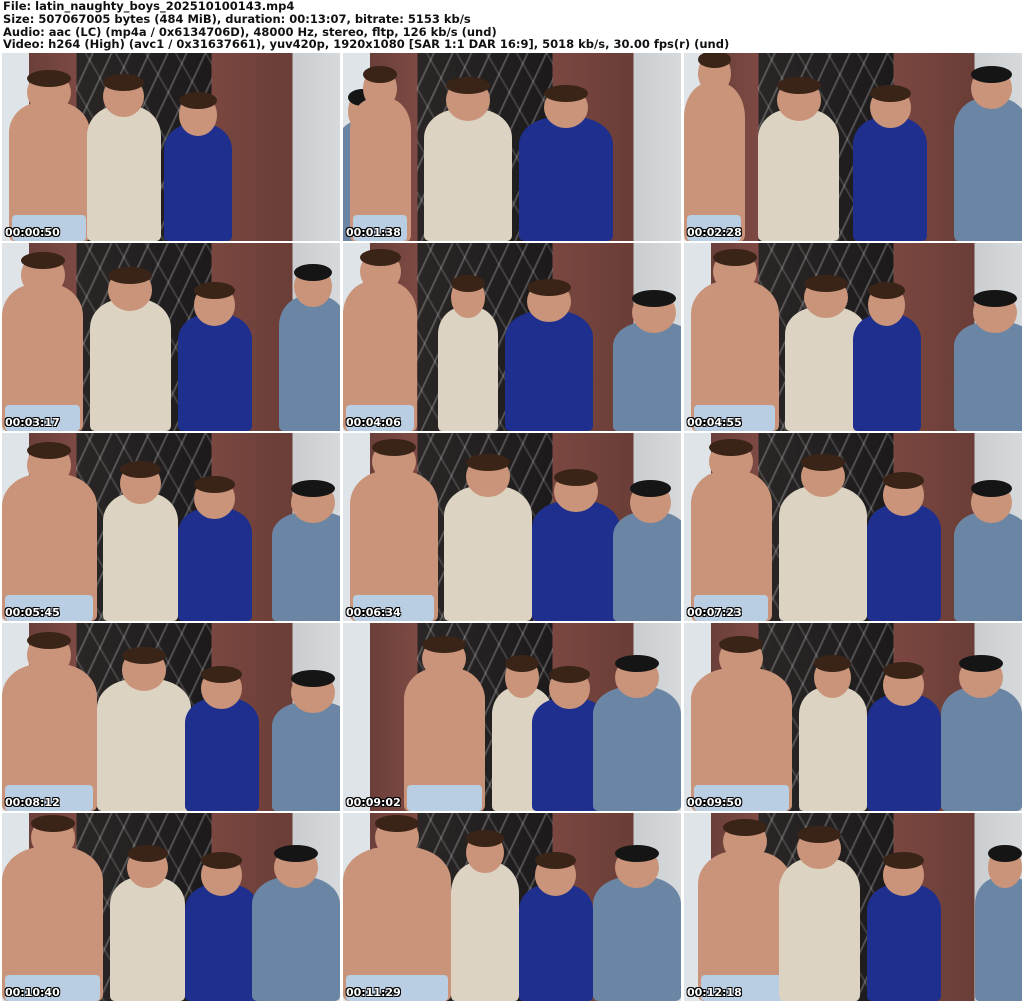 The height and width of the screenshot is (1003, 1024). I want to click on thumbnail-frame: 00:10:40, so click(171, 907).